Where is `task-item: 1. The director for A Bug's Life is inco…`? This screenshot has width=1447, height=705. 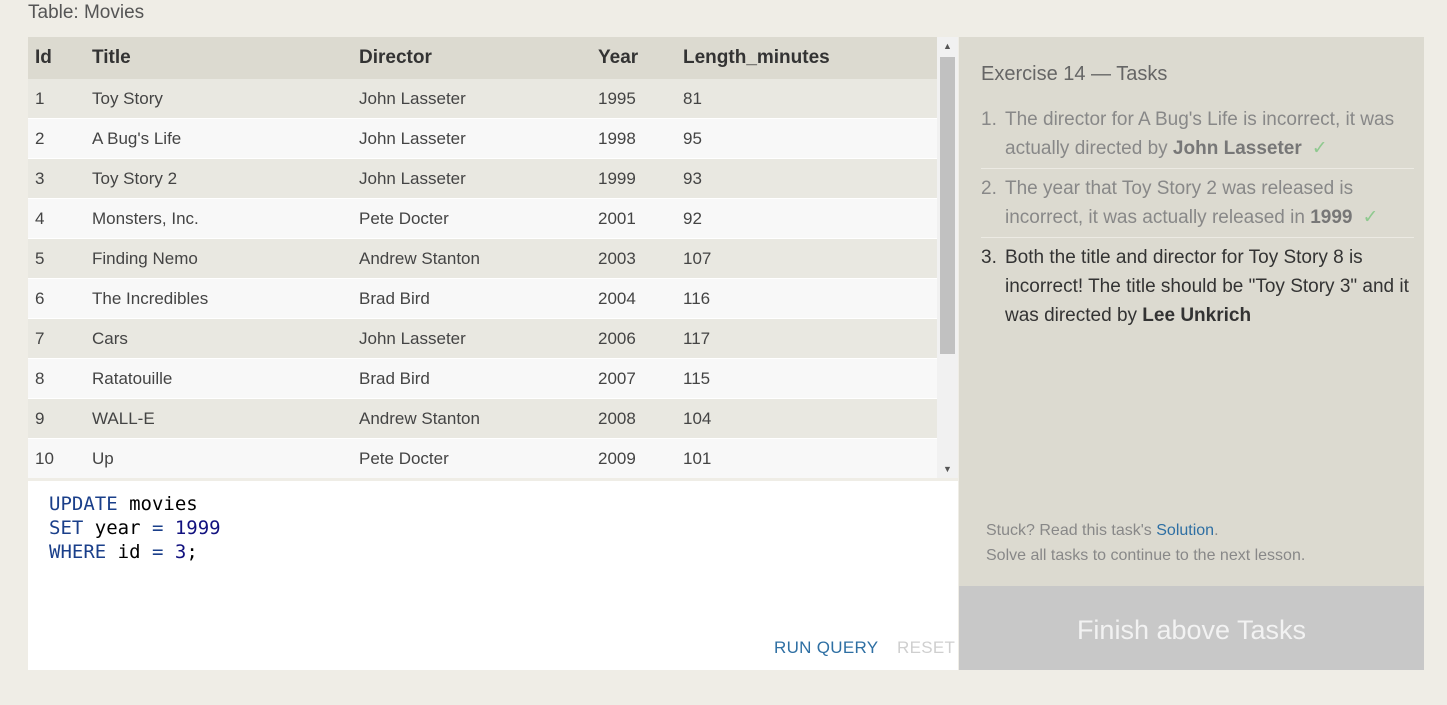 task-item: 1. The director for A Bug's Life is inco… is located at coordinates (1197, 137).